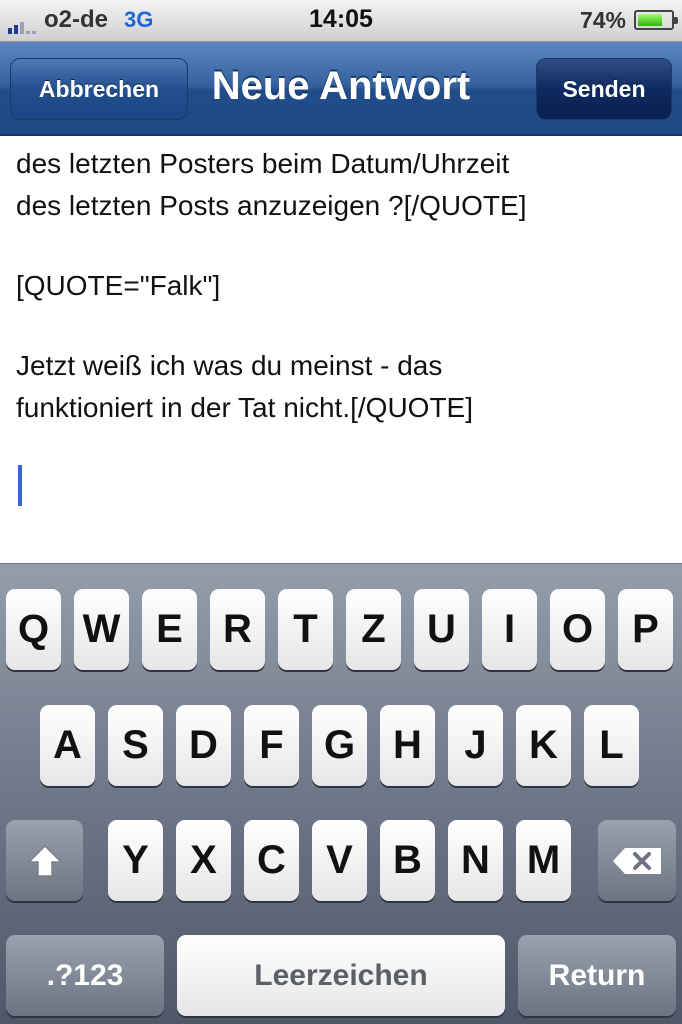 The height and width of the screenshot is (1024, 682). Describe the element at coordinates (475, 860) in the screenshot. I see `key-n: N` at that location.